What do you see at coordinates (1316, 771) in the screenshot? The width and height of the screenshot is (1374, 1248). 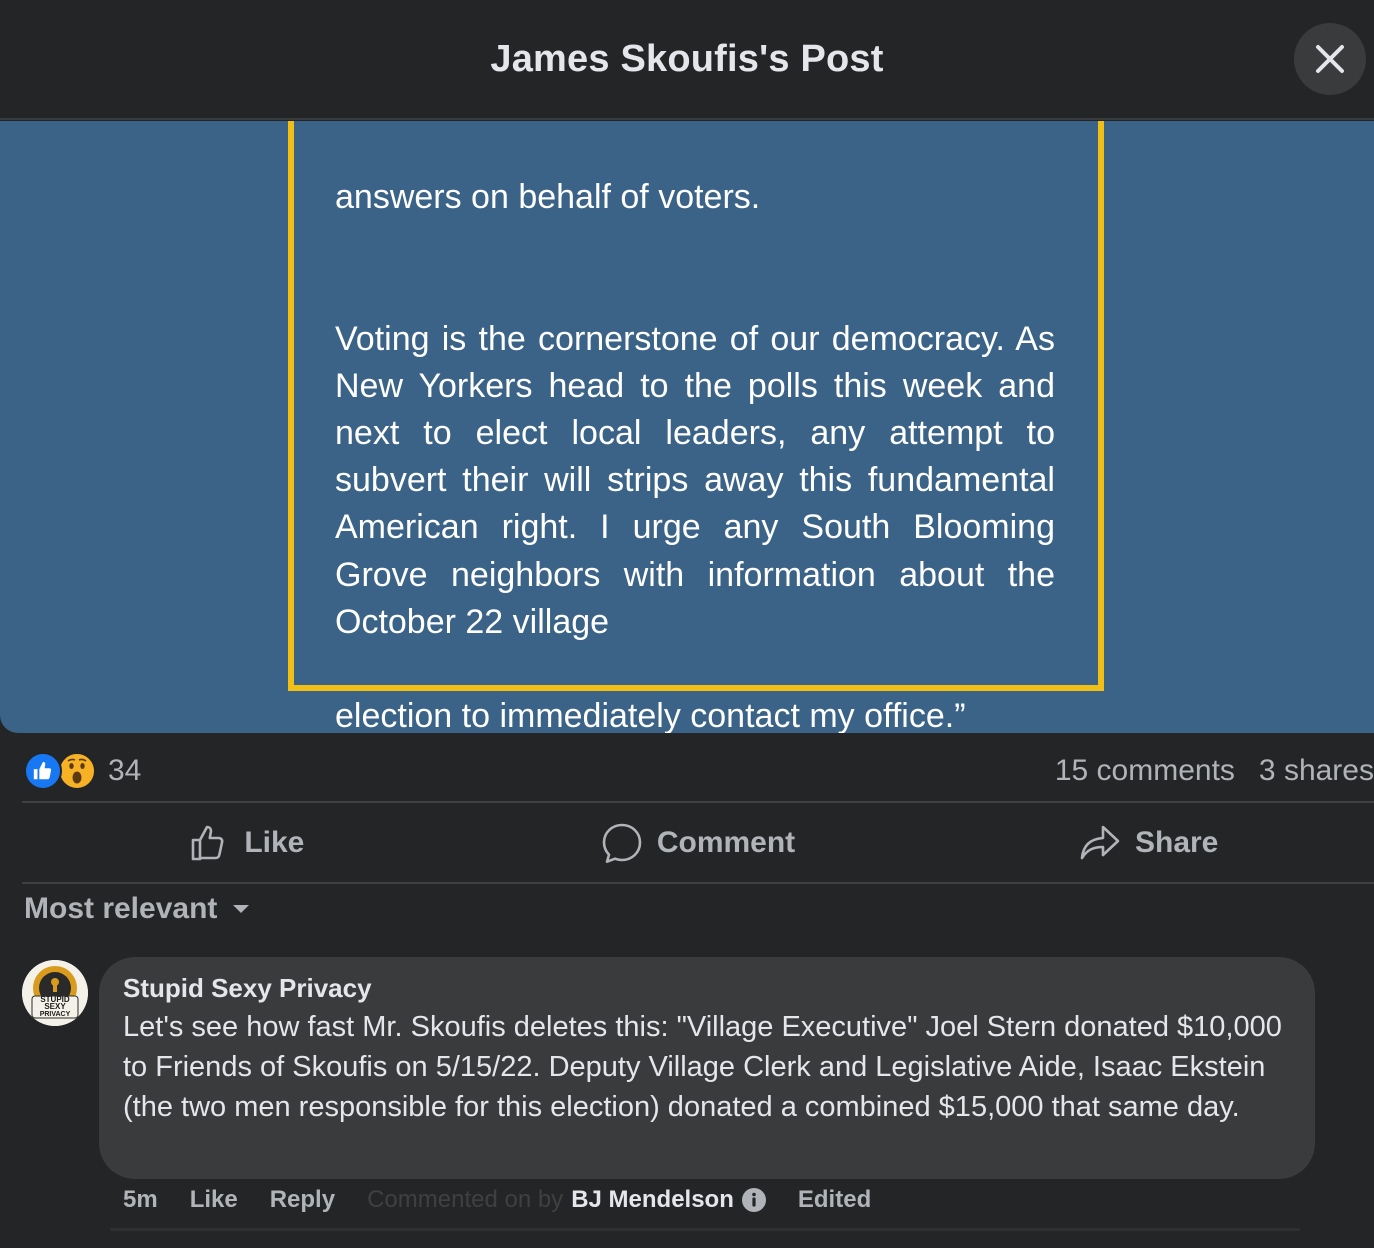 I see `shares-count-link: 3 shares` at bounding box center [1316, 771].